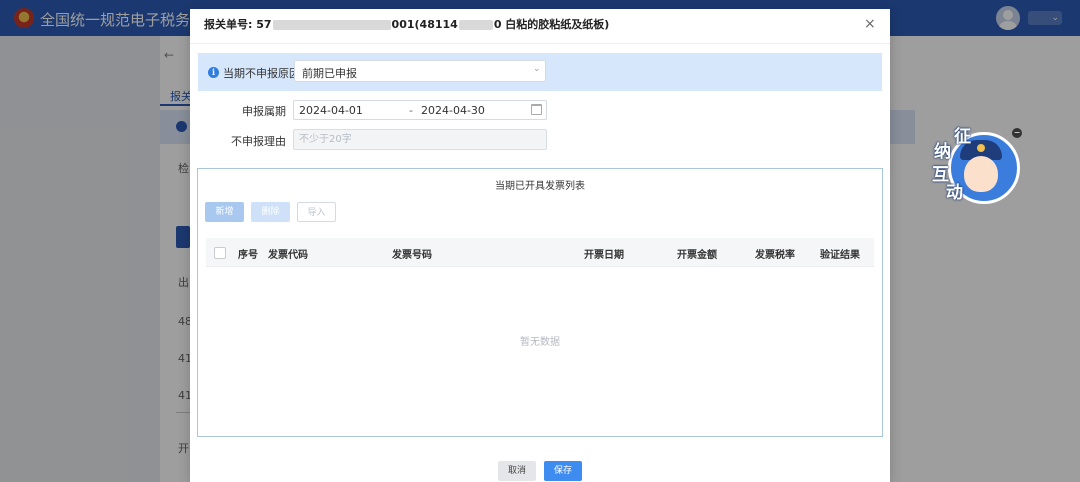 The height and width of the screenshot is (482, 1080). I want to click on cancel-button: 取消, so click(517, 471).